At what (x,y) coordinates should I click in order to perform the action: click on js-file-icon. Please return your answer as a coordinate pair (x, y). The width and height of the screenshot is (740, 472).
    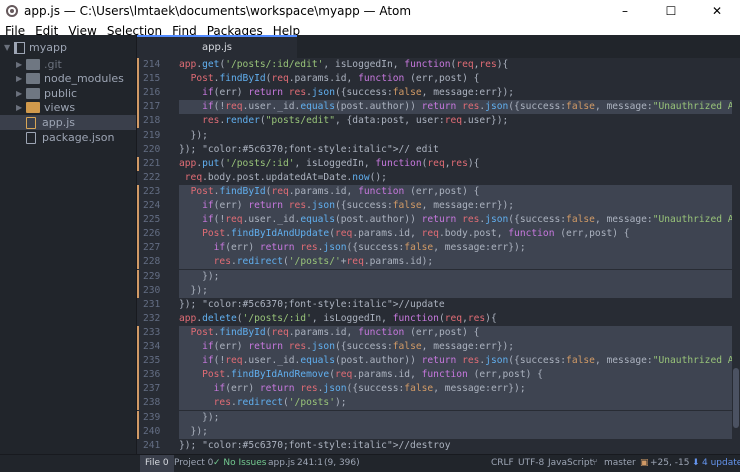
    Looking at the image, I should click on (31, 122).